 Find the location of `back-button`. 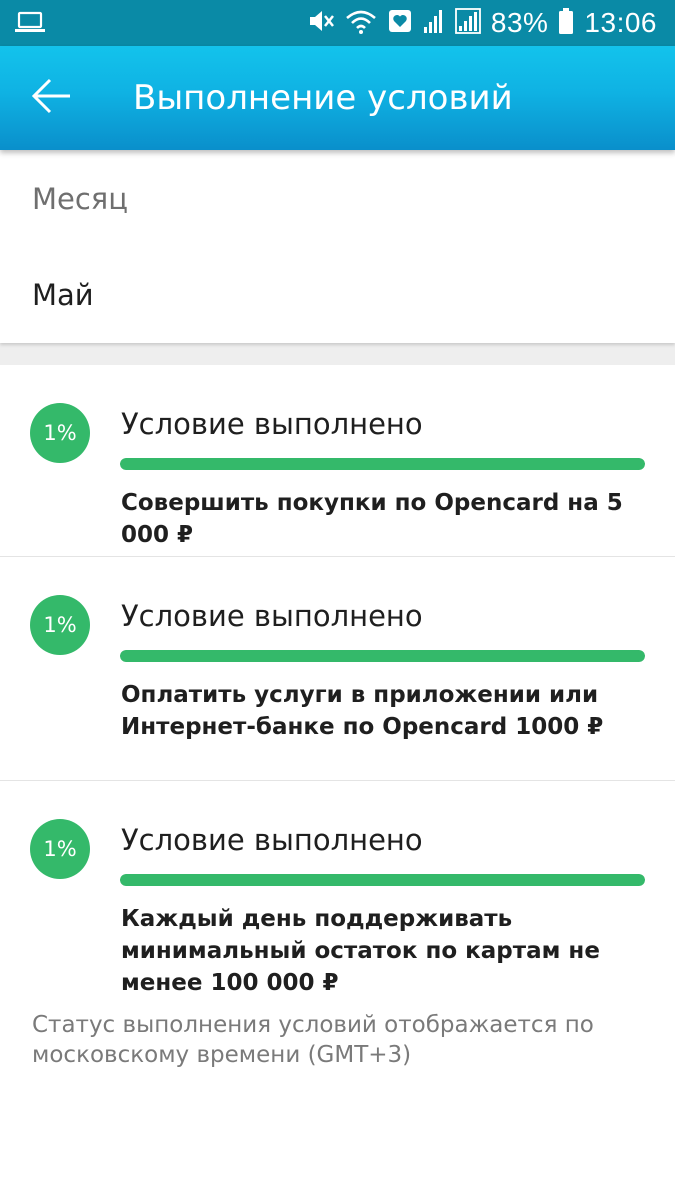

back-button is located at coordinates (52, 98).